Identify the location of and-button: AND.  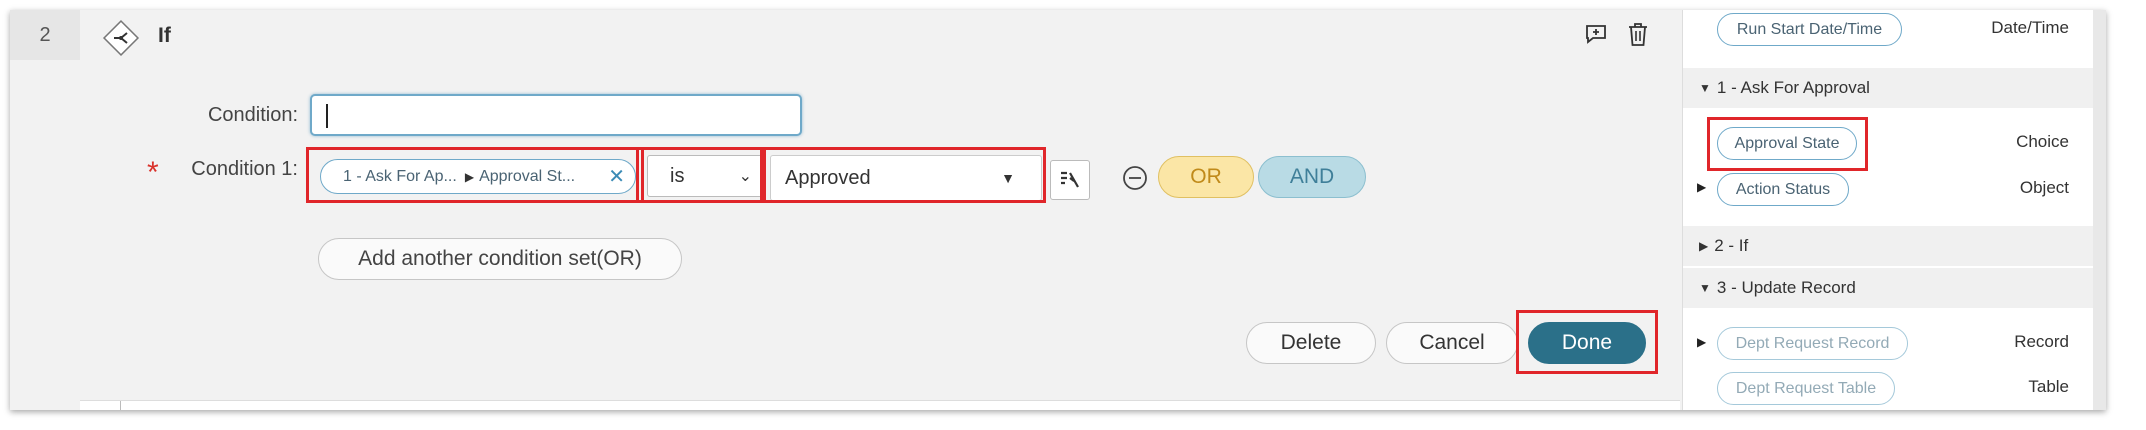
(1312, 177).